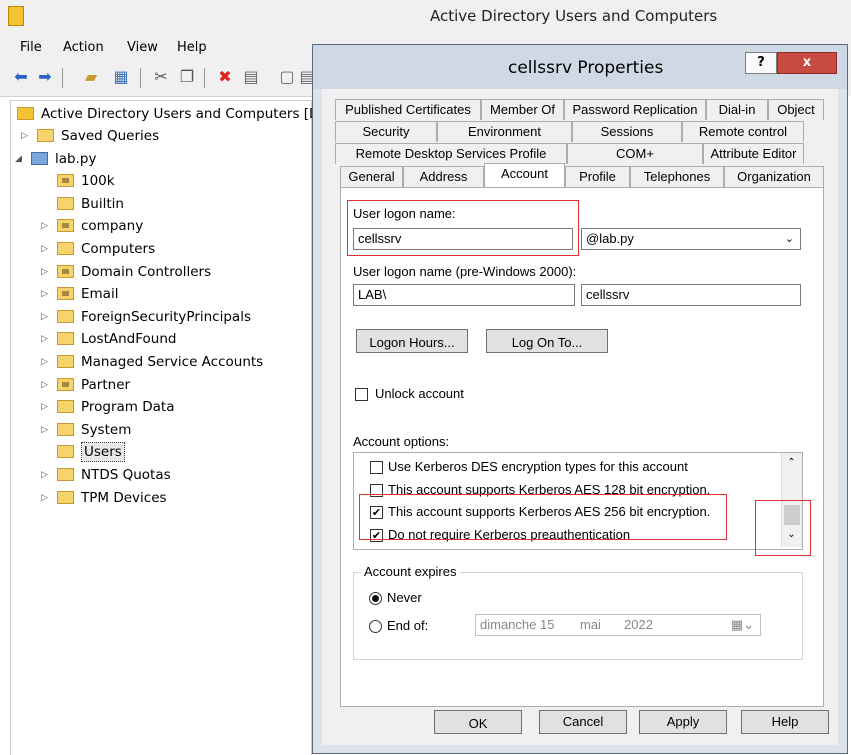 This screenshot has width=851, height=755. What do you see at coordinates (118, 249) in the screenshot?
I see `tree-item-label: Computers` at bounding box center [118, 249].